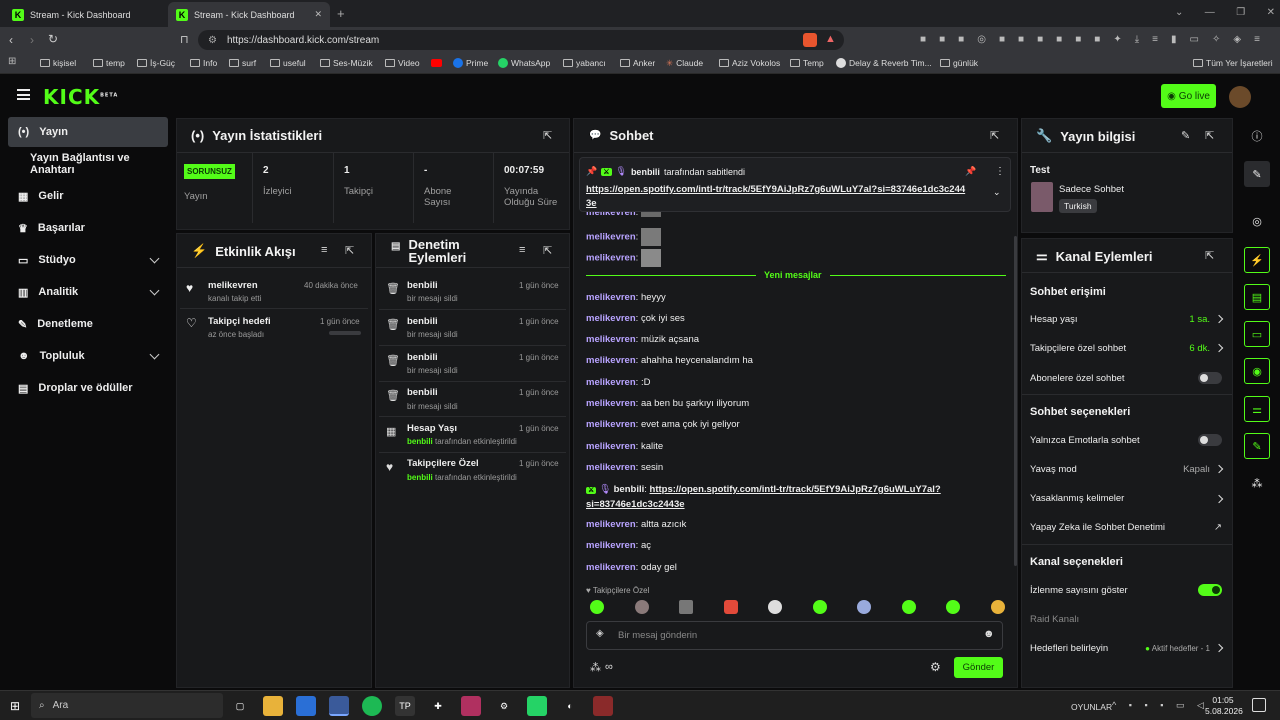  I want to click on browser-tab: K Stream - Kick Dashboard, so click(85, 14).